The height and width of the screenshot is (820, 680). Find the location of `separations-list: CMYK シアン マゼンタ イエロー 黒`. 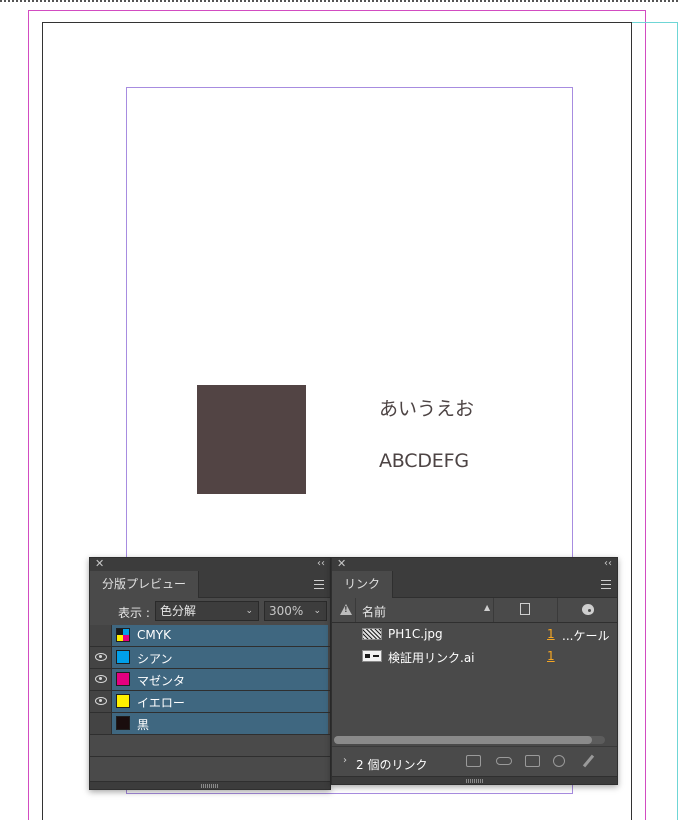

separations-list: CMYK シアン マゼンタ イエロー 黒 is located at coordinates (210, 691).